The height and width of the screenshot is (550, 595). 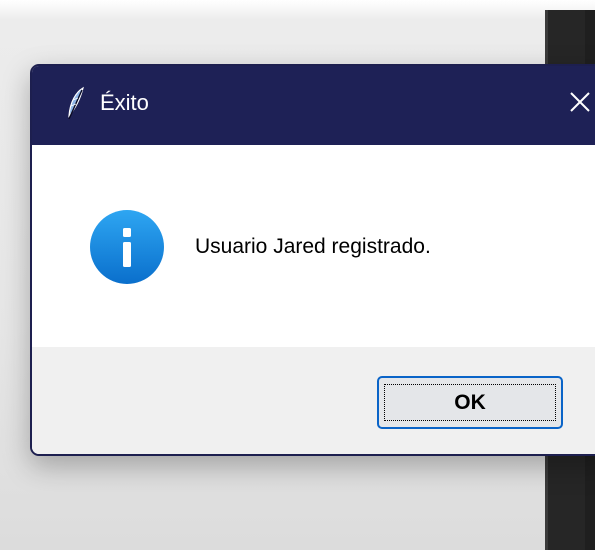 What do you see at coordinates (77, 104) in the screenshot?
I see `feather-icon` at bounding box center [77, 104].